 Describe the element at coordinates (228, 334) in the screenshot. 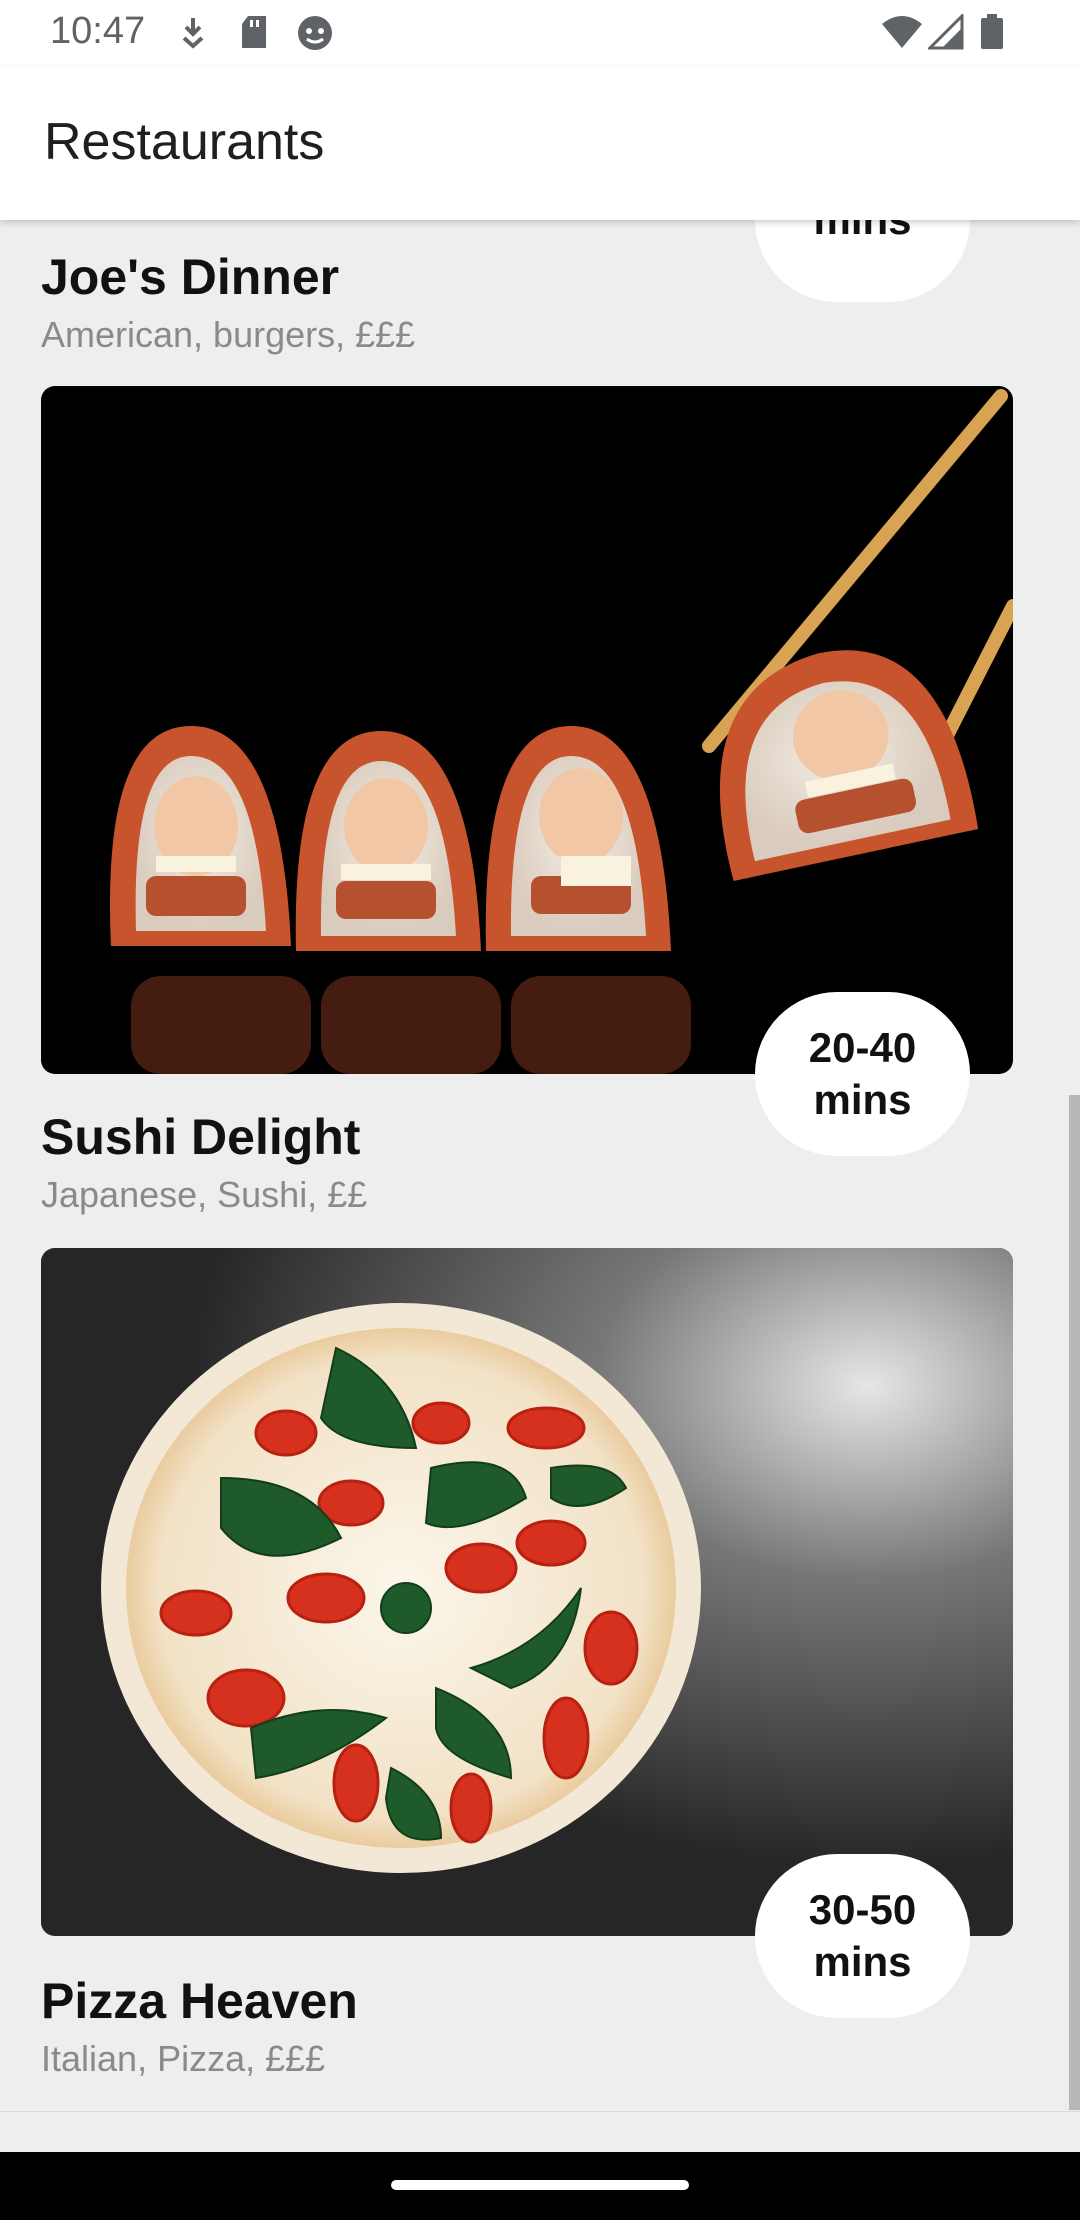

I see `restaurant-cuisine: American, burgers, £££` at that location.